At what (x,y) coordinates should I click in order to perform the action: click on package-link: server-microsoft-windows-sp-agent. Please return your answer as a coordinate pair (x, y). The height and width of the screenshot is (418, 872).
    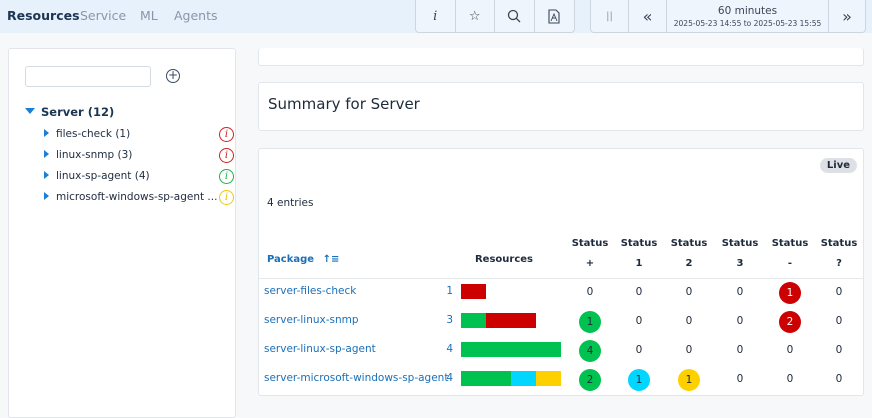
    Looking at the image, I should click on (356, 378).